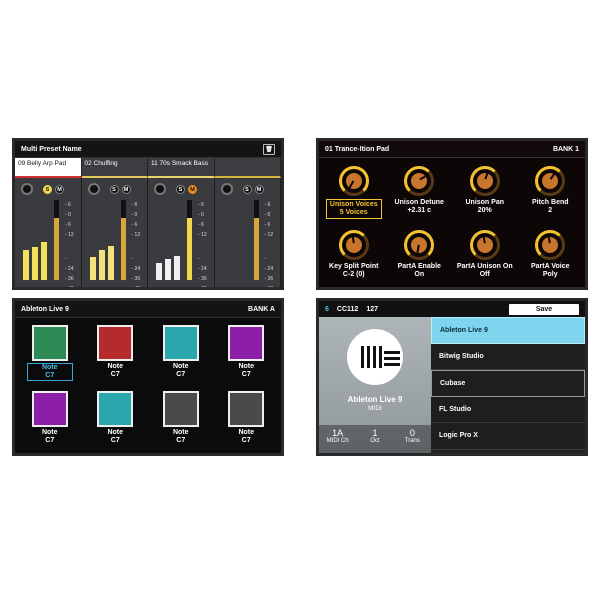 Image resolution: width=600 pixels, height=600 pixels. What do you see at coordinates (353, 274) in the screenshot?
I see `param-value: C-2 (0)` at bounding box center [353, 274].